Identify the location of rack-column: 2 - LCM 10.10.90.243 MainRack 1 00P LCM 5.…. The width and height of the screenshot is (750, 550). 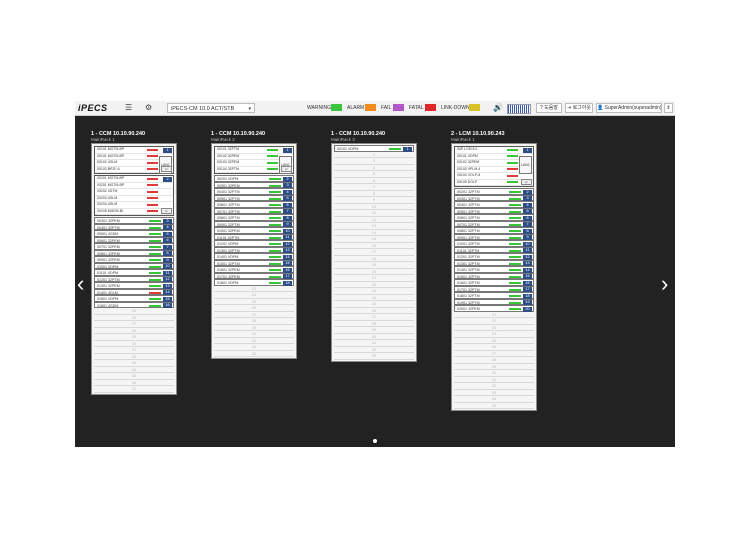
(494, 271).